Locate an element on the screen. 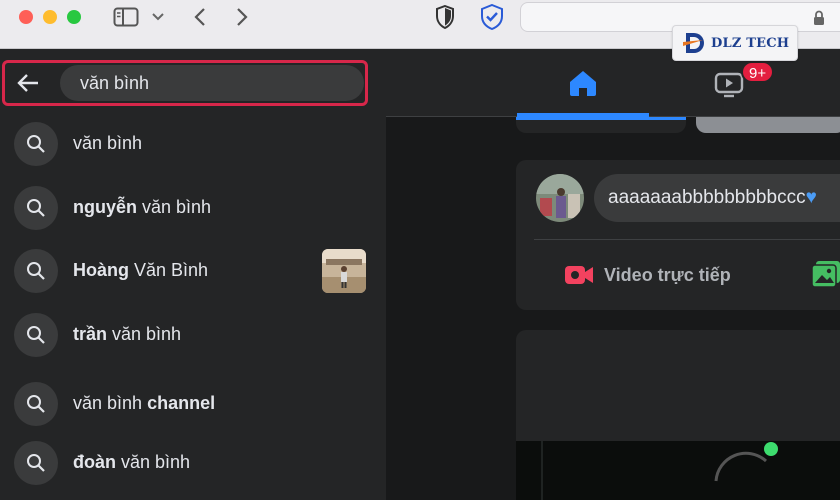 The image size is (840, 500). suggestion-label: văn bình channel is located at coordinates (144, 403).